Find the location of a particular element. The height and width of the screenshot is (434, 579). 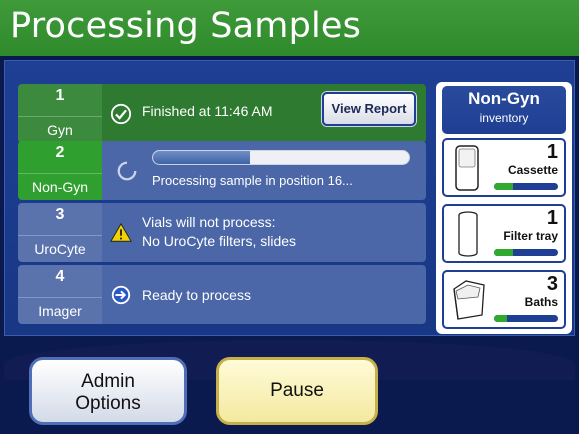

module-tab-gyn: 1 Gyn is located at coordinates (60, 113).